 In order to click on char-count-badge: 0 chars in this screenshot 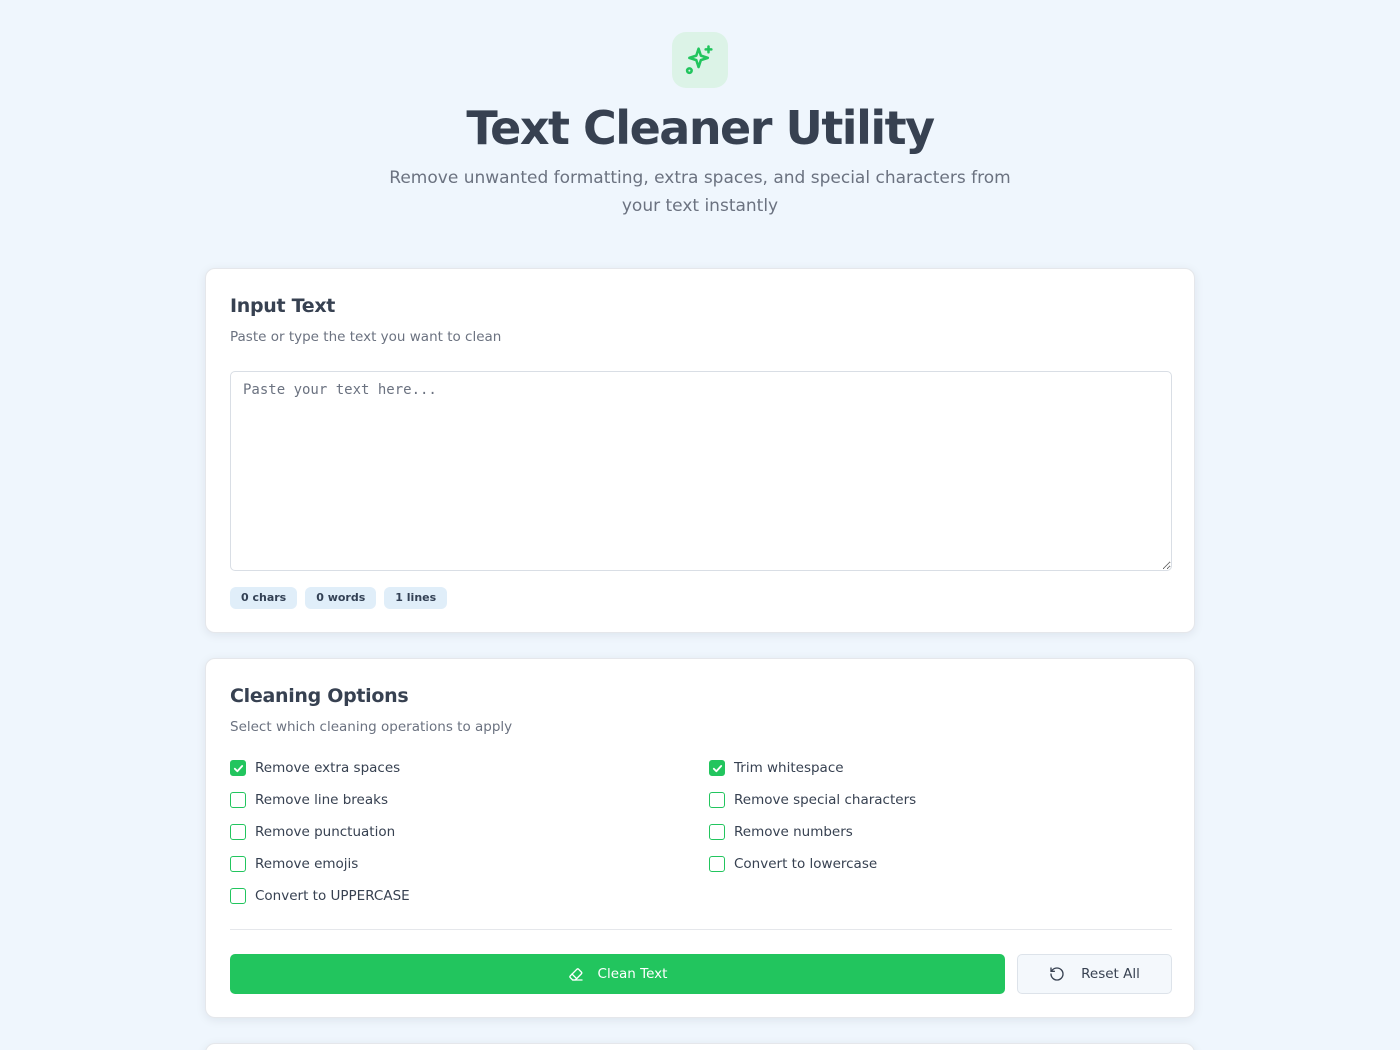, I will do `click(264, 598)`.